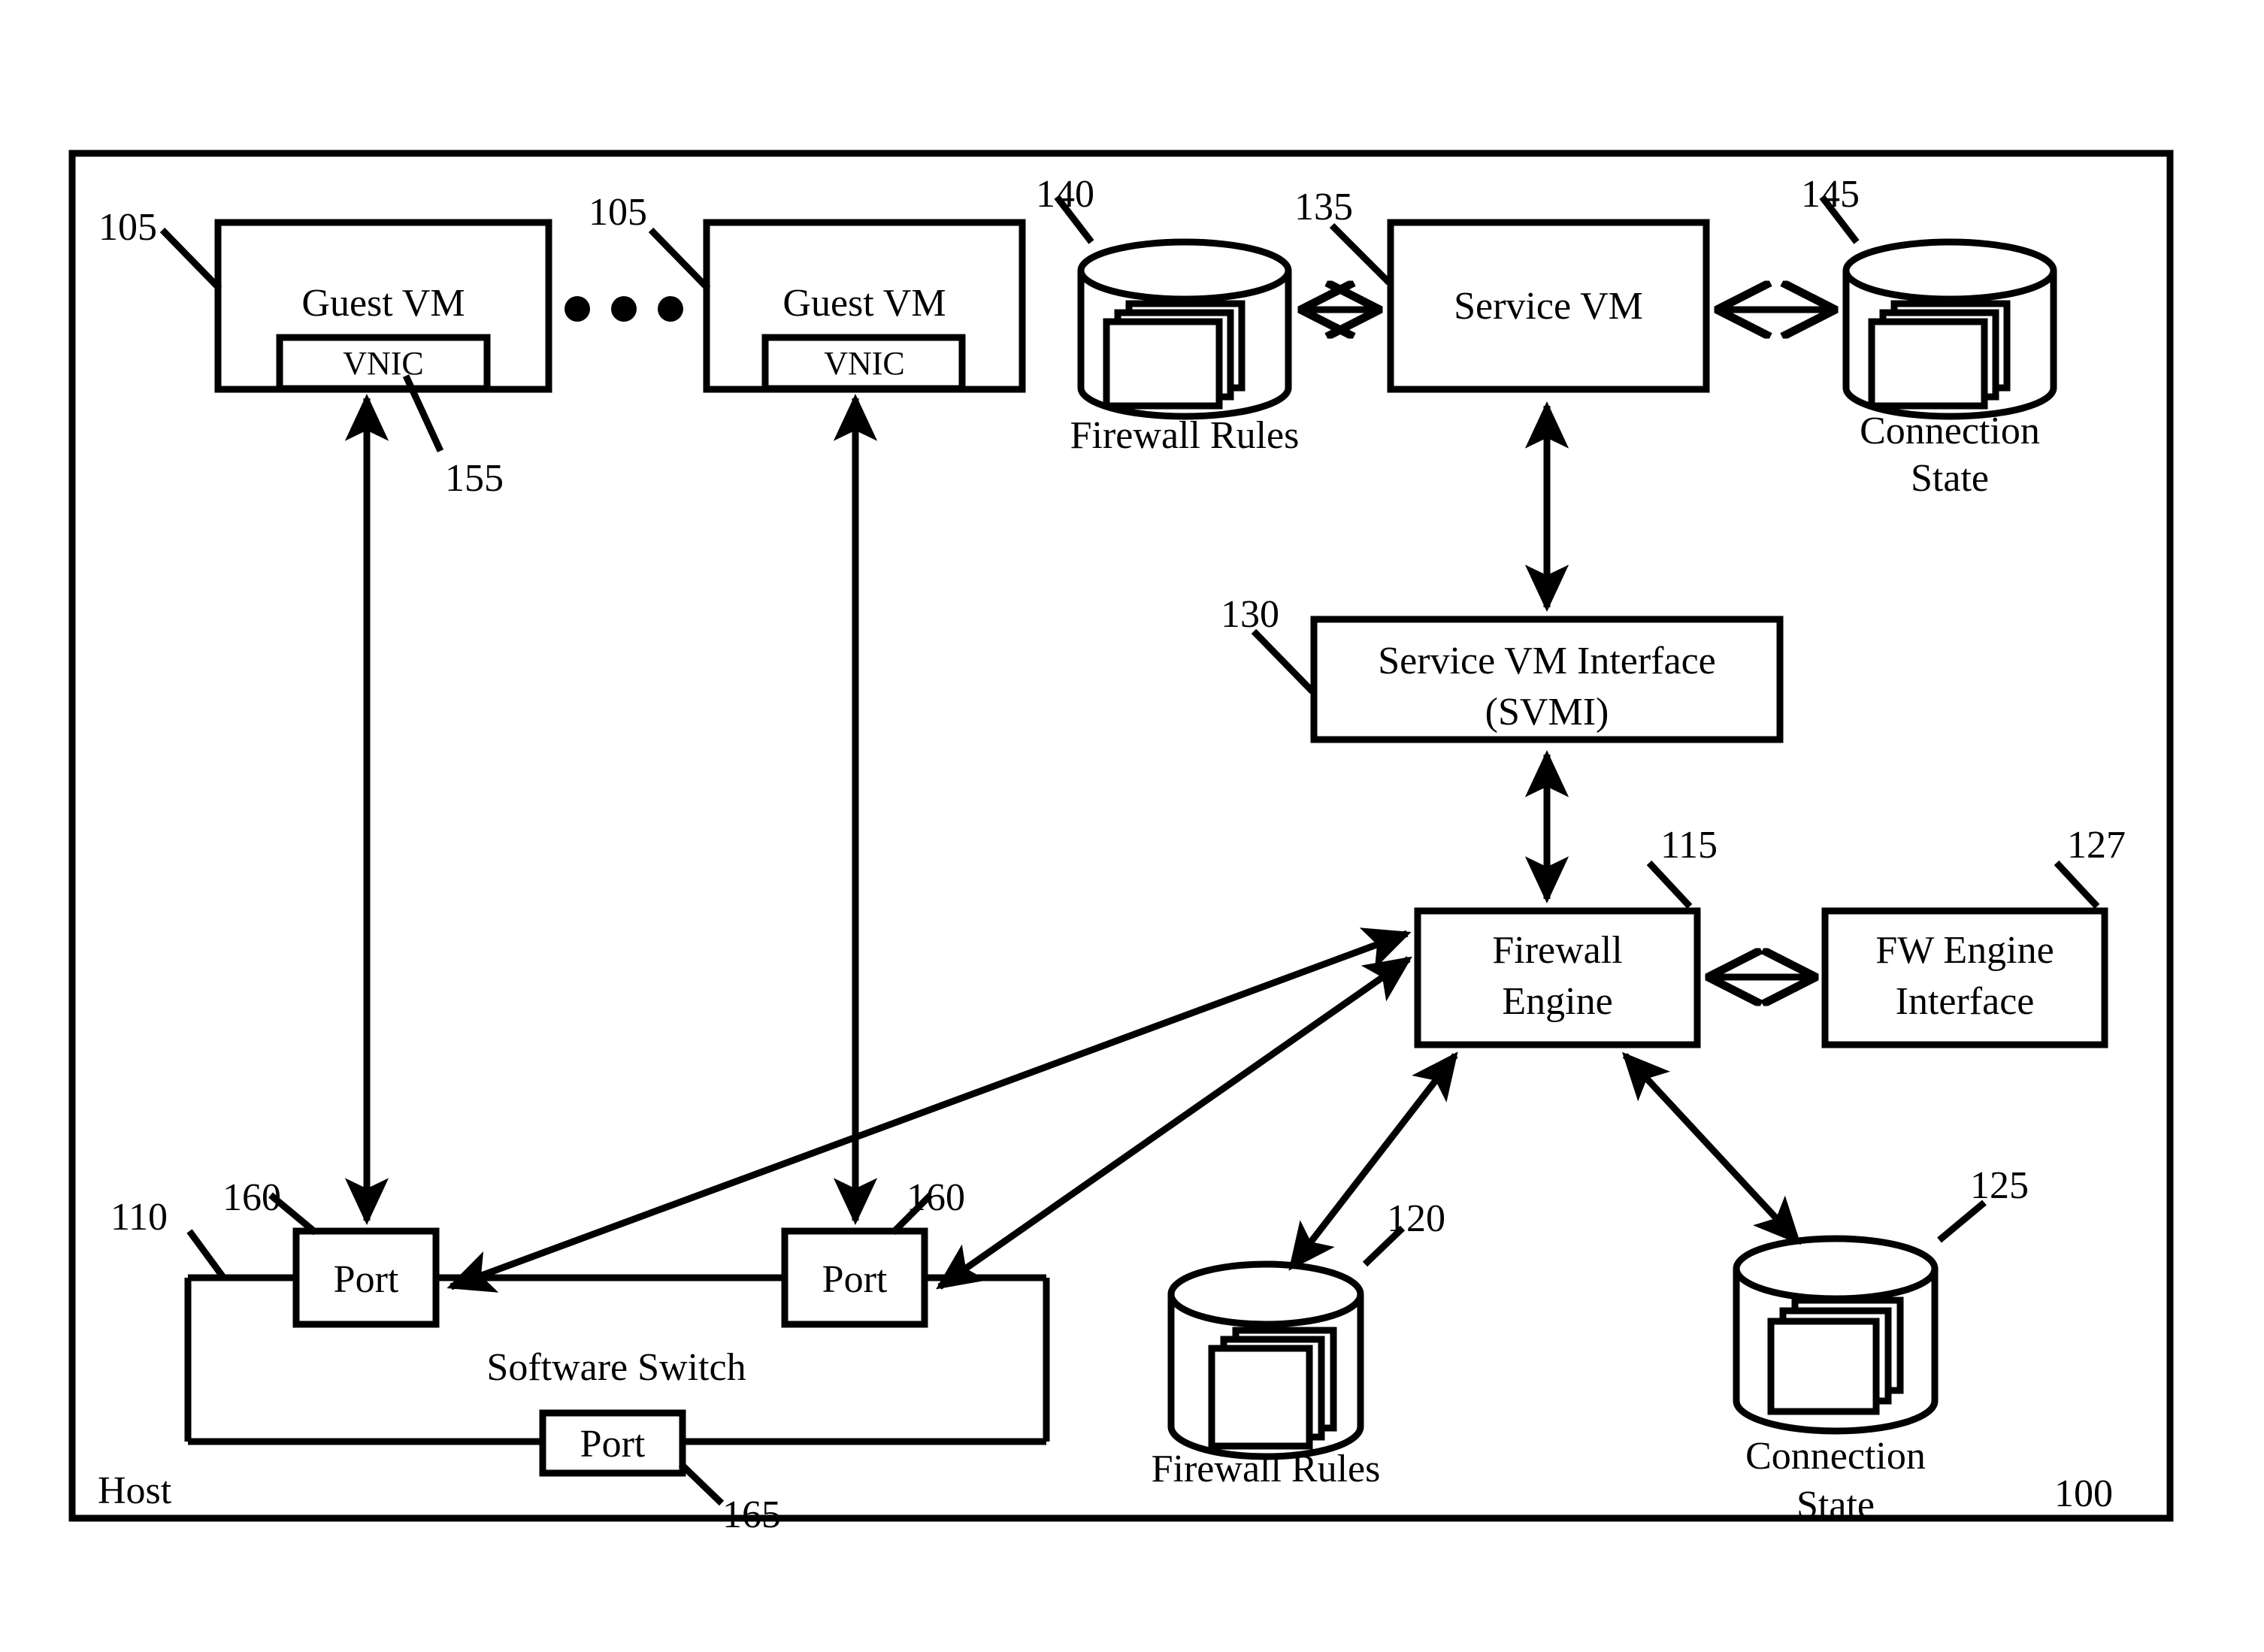 Image resolution: width=2264 pixels, height=1652 pixels. What do you see at coordinates (1835, 1505) in the screenshot?
I see `connection-state-bottom-label-2: State` at bounding box center [1835, 1505].